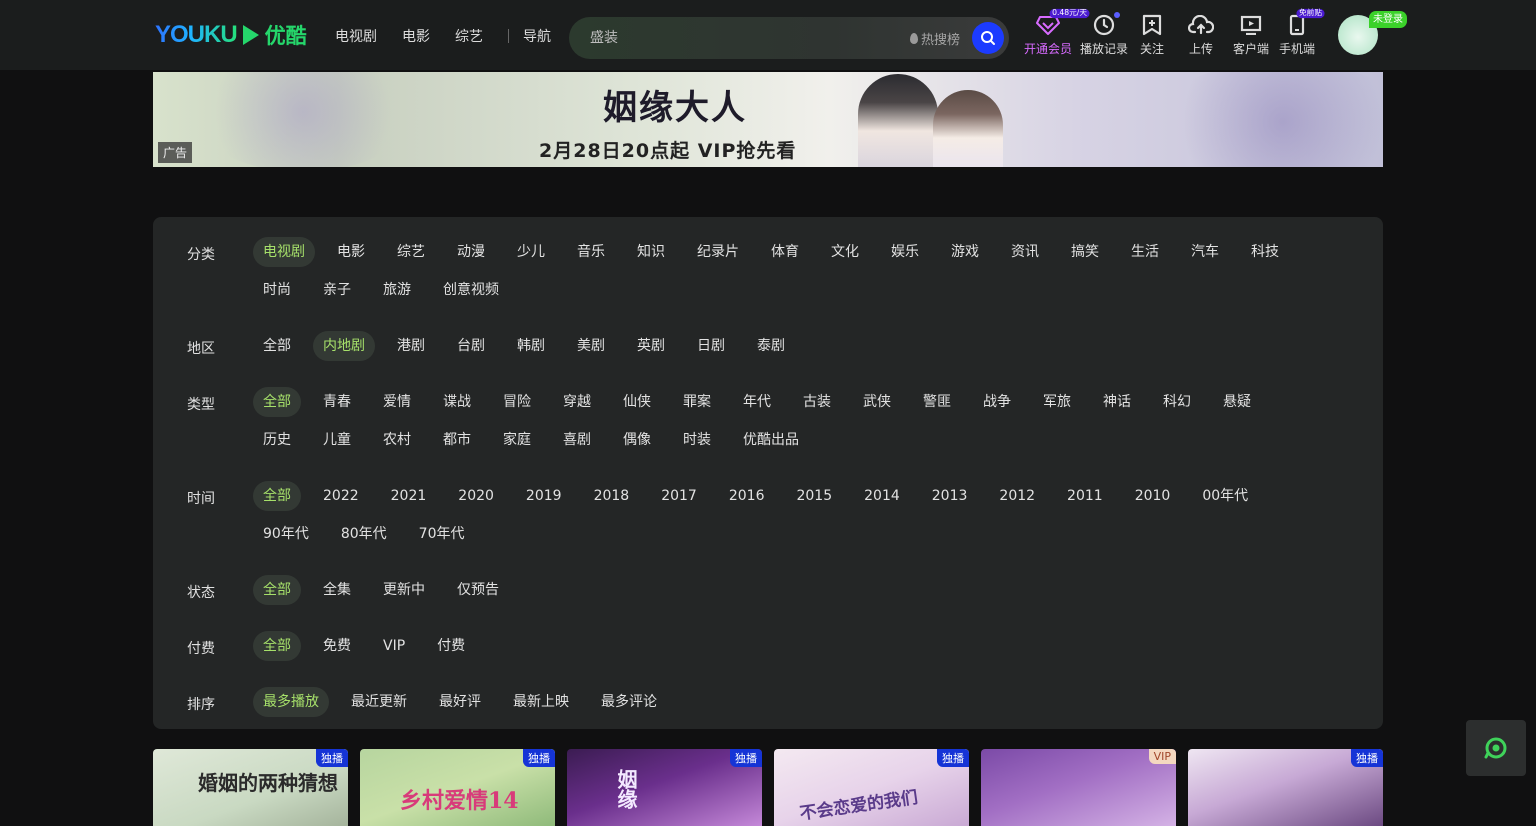 This screenshot has height=826, width=1536. What do you see at coordinates (877, 402) in the screenshot?
I see `filter-option: 武侠` at bounding box center [877, 402].